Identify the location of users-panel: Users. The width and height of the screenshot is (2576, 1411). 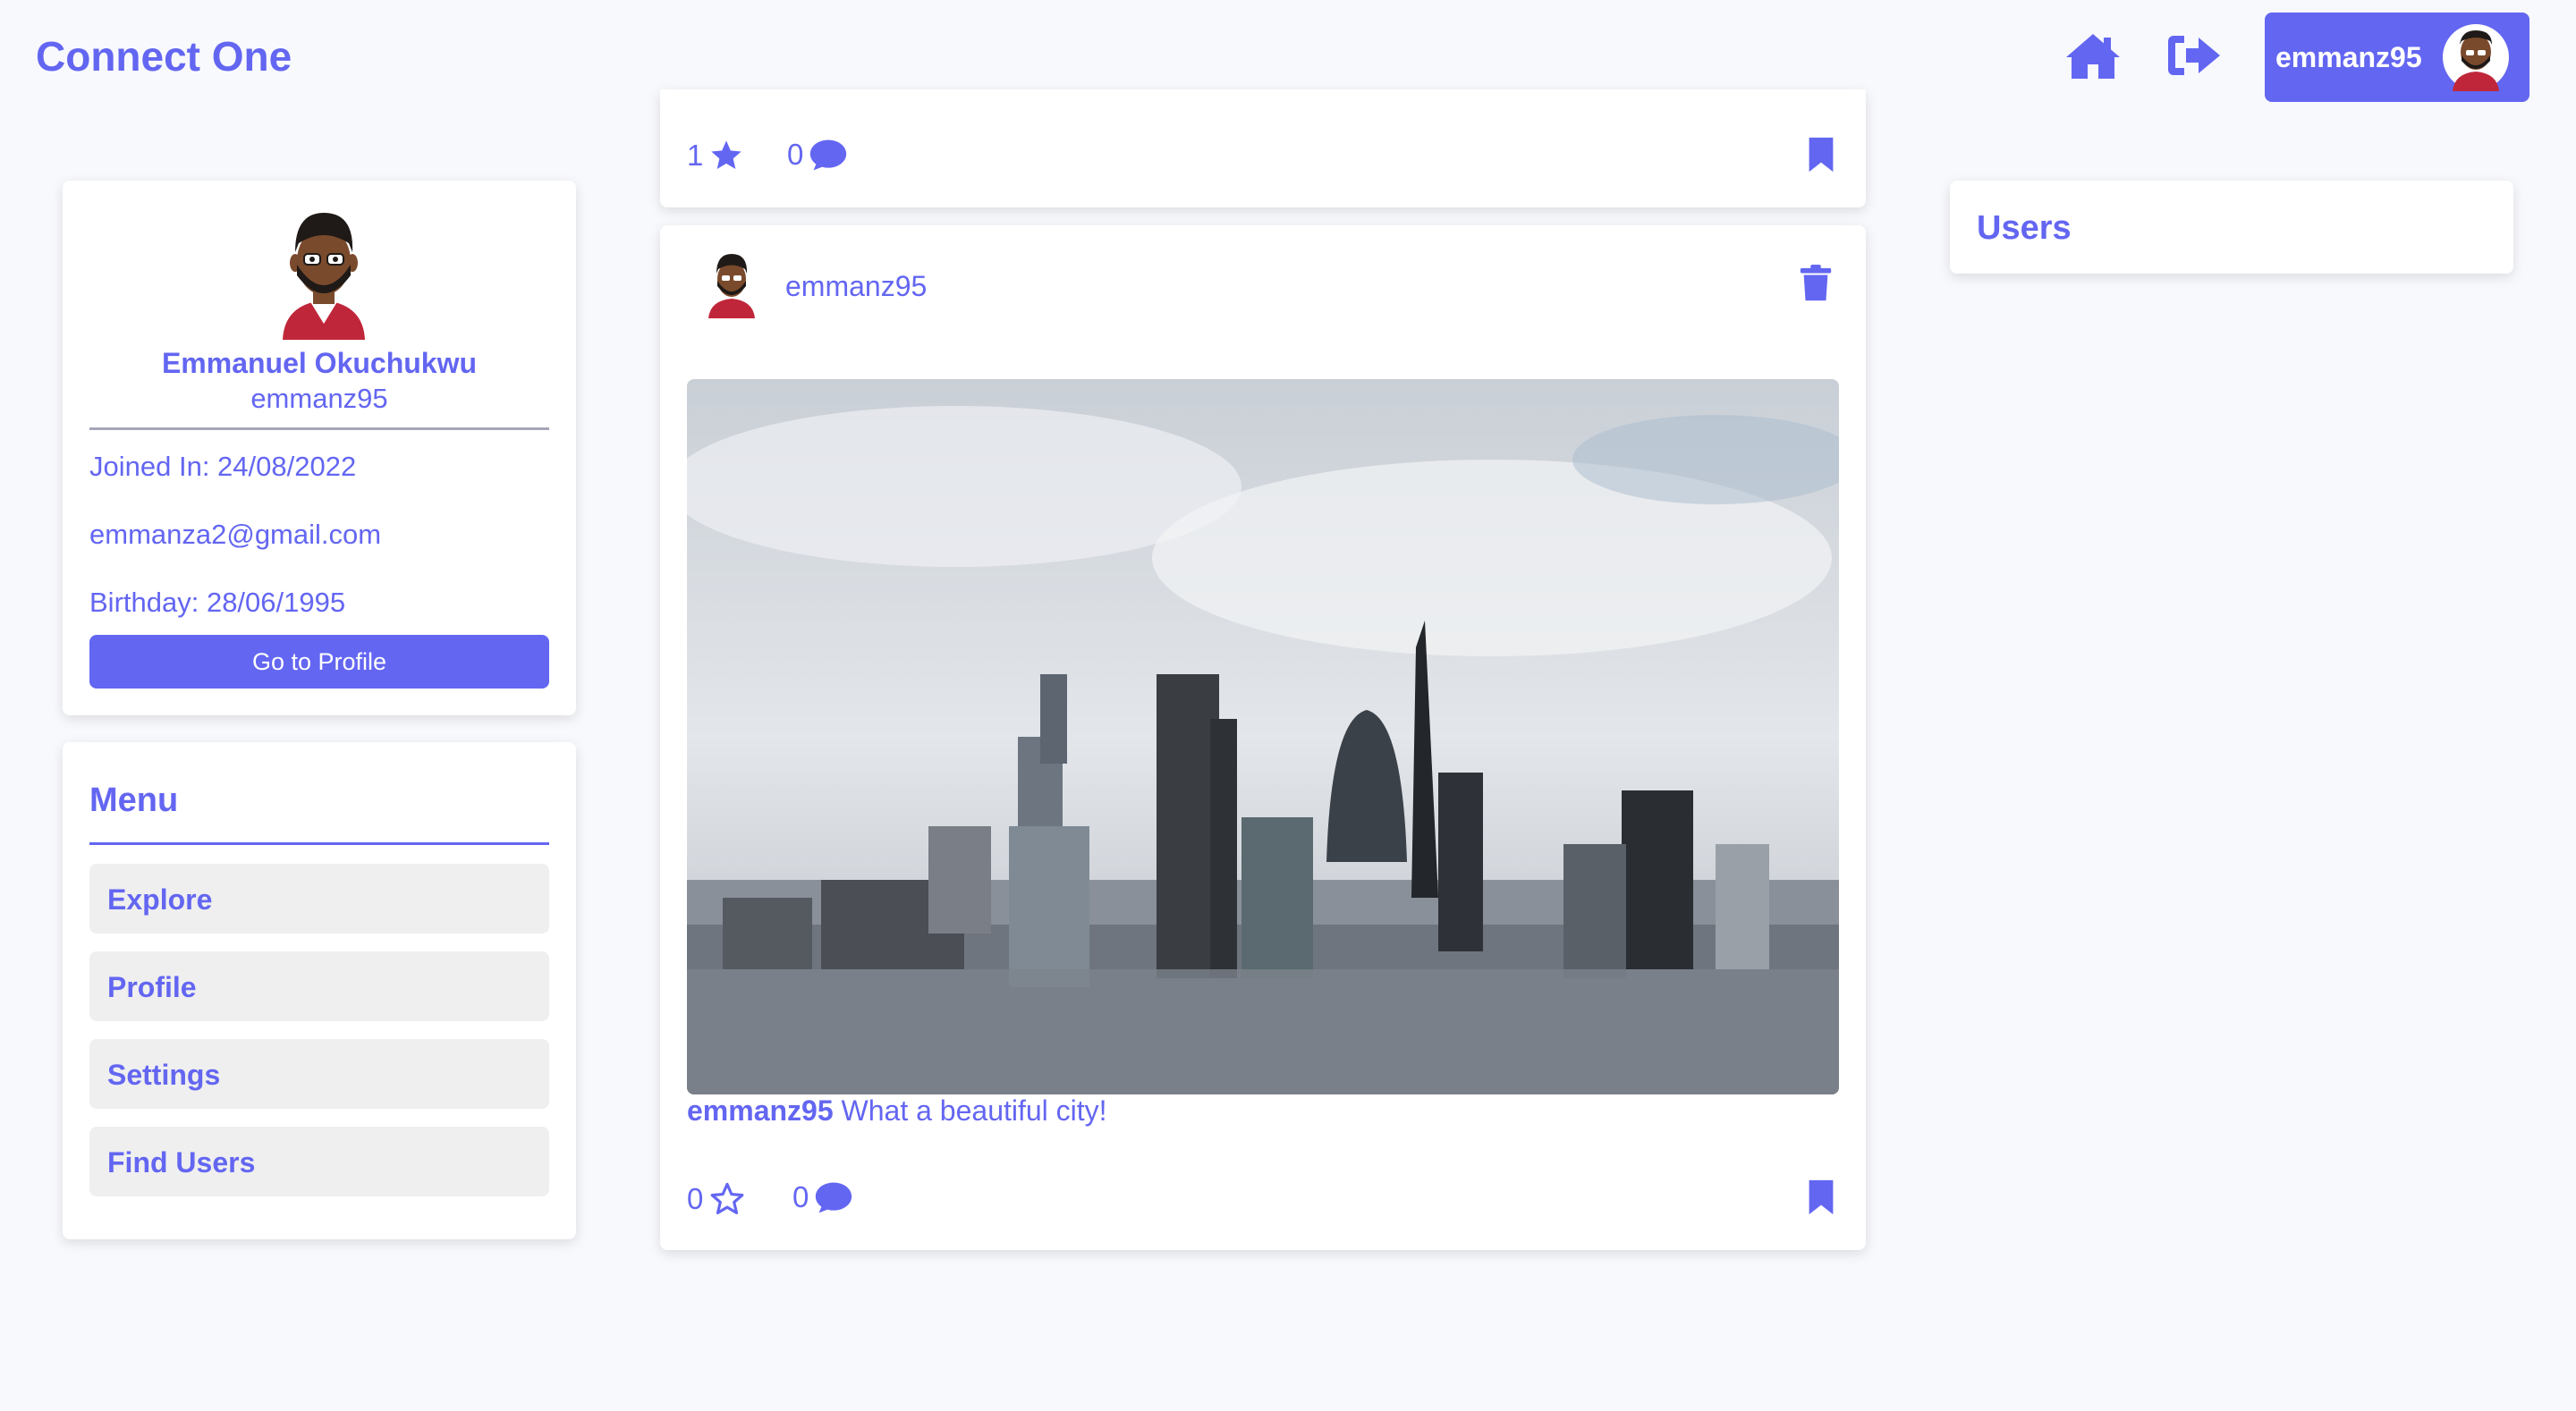
(2231, 227).